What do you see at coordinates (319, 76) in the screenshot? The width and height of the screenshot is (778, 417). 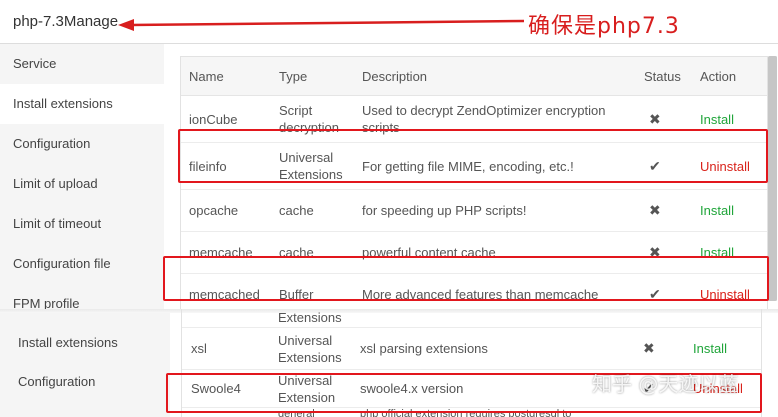 I see `col-type-header: Type` at bounding box center [319, 76].